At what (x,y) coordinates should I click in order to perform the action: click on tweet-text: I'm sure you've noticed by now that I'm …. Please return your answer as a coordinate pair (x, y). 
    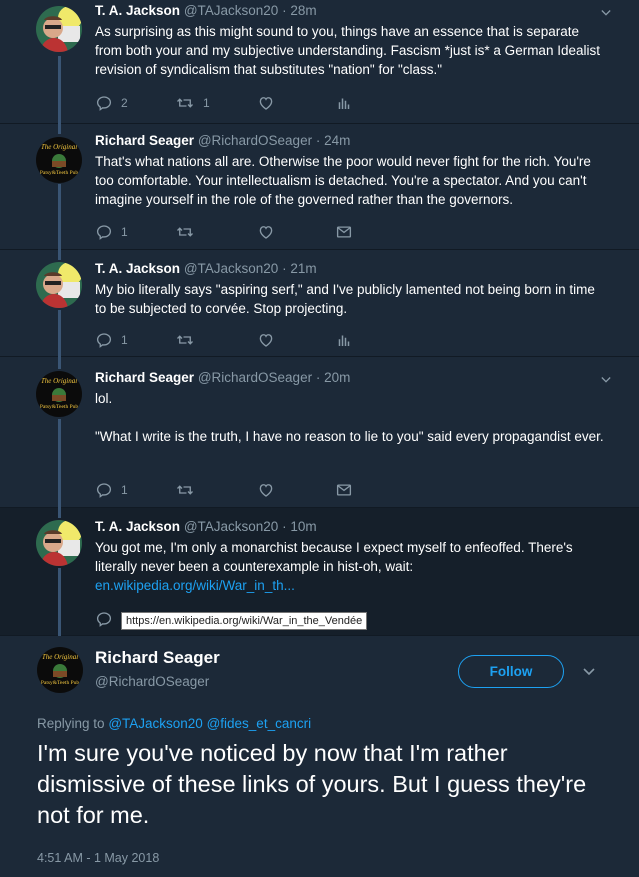
    Looking at the image, I should click on (312, 784).